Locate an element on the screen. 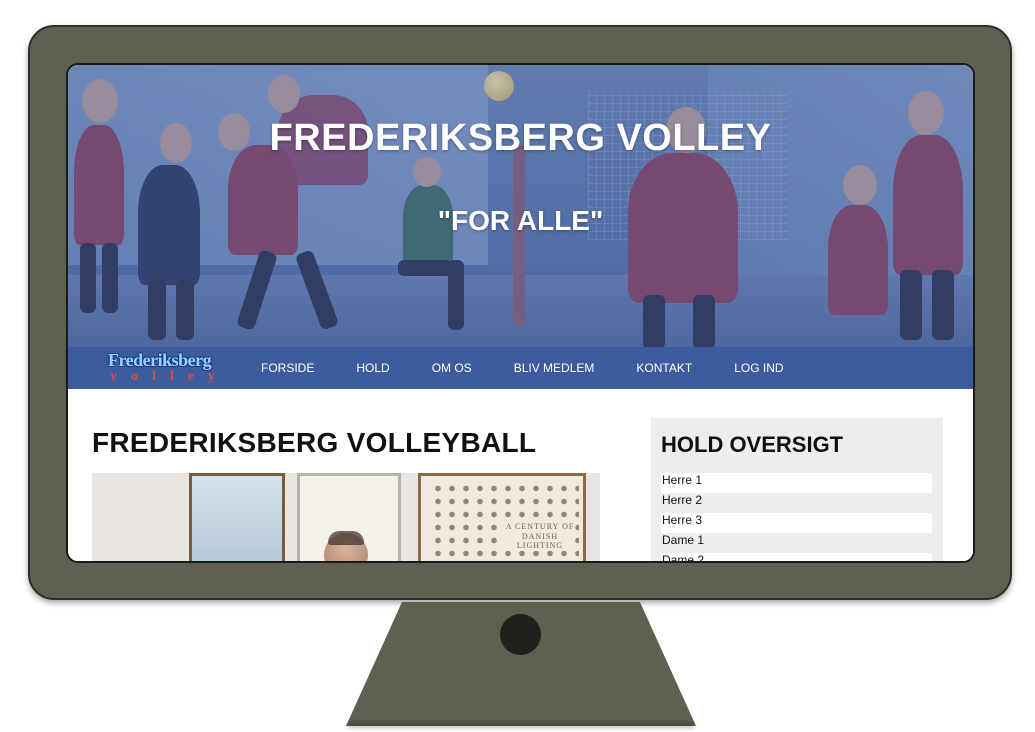  wall-poster-frame is located at coordinates (237, 517).